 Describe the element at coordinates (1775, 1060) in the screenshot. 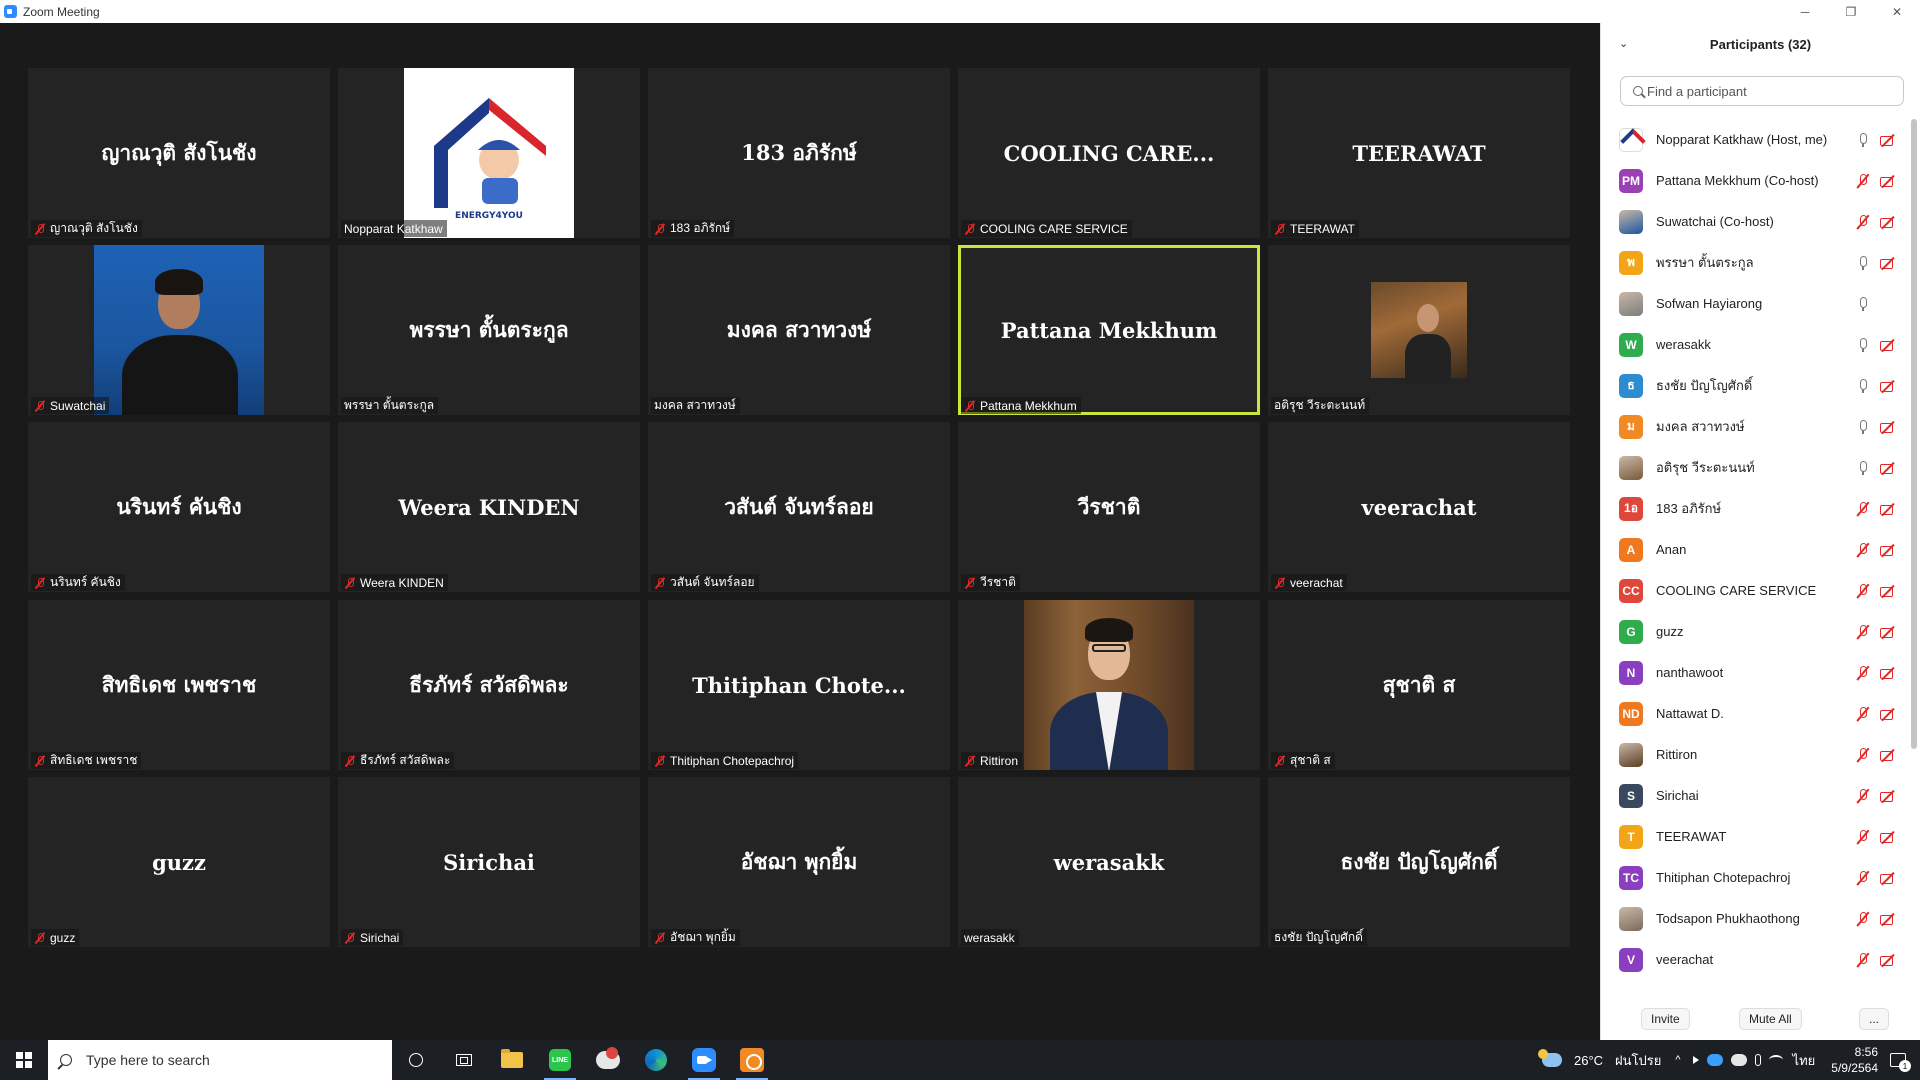

I see `wifi-icon` at that location.